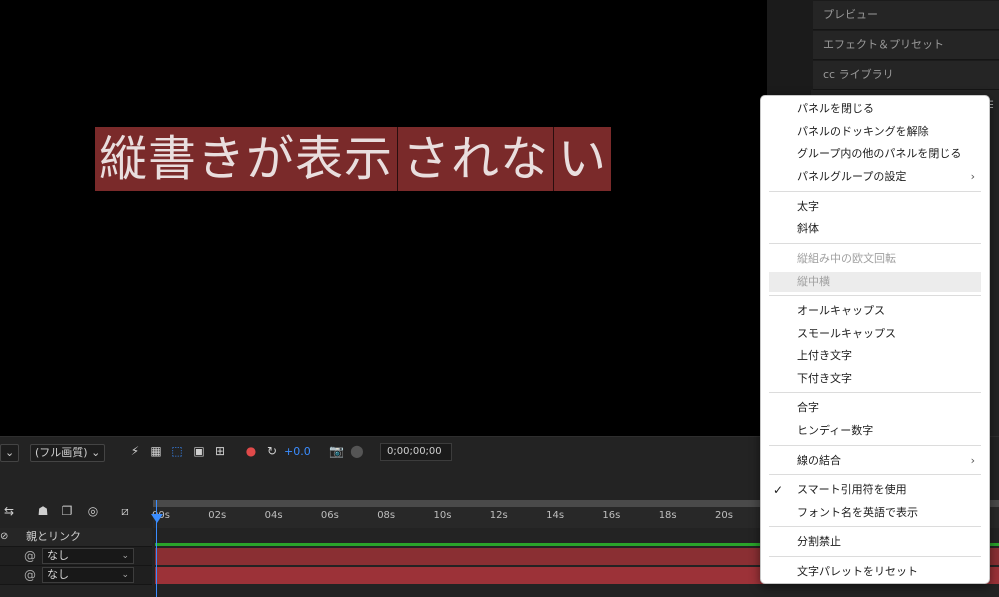 This screenshot has height=597, width=999. What do you see at coordinates (67, 511) in the screenshot?
I see `frame-blending-icon: ❐` at bounding box center [67, 511].